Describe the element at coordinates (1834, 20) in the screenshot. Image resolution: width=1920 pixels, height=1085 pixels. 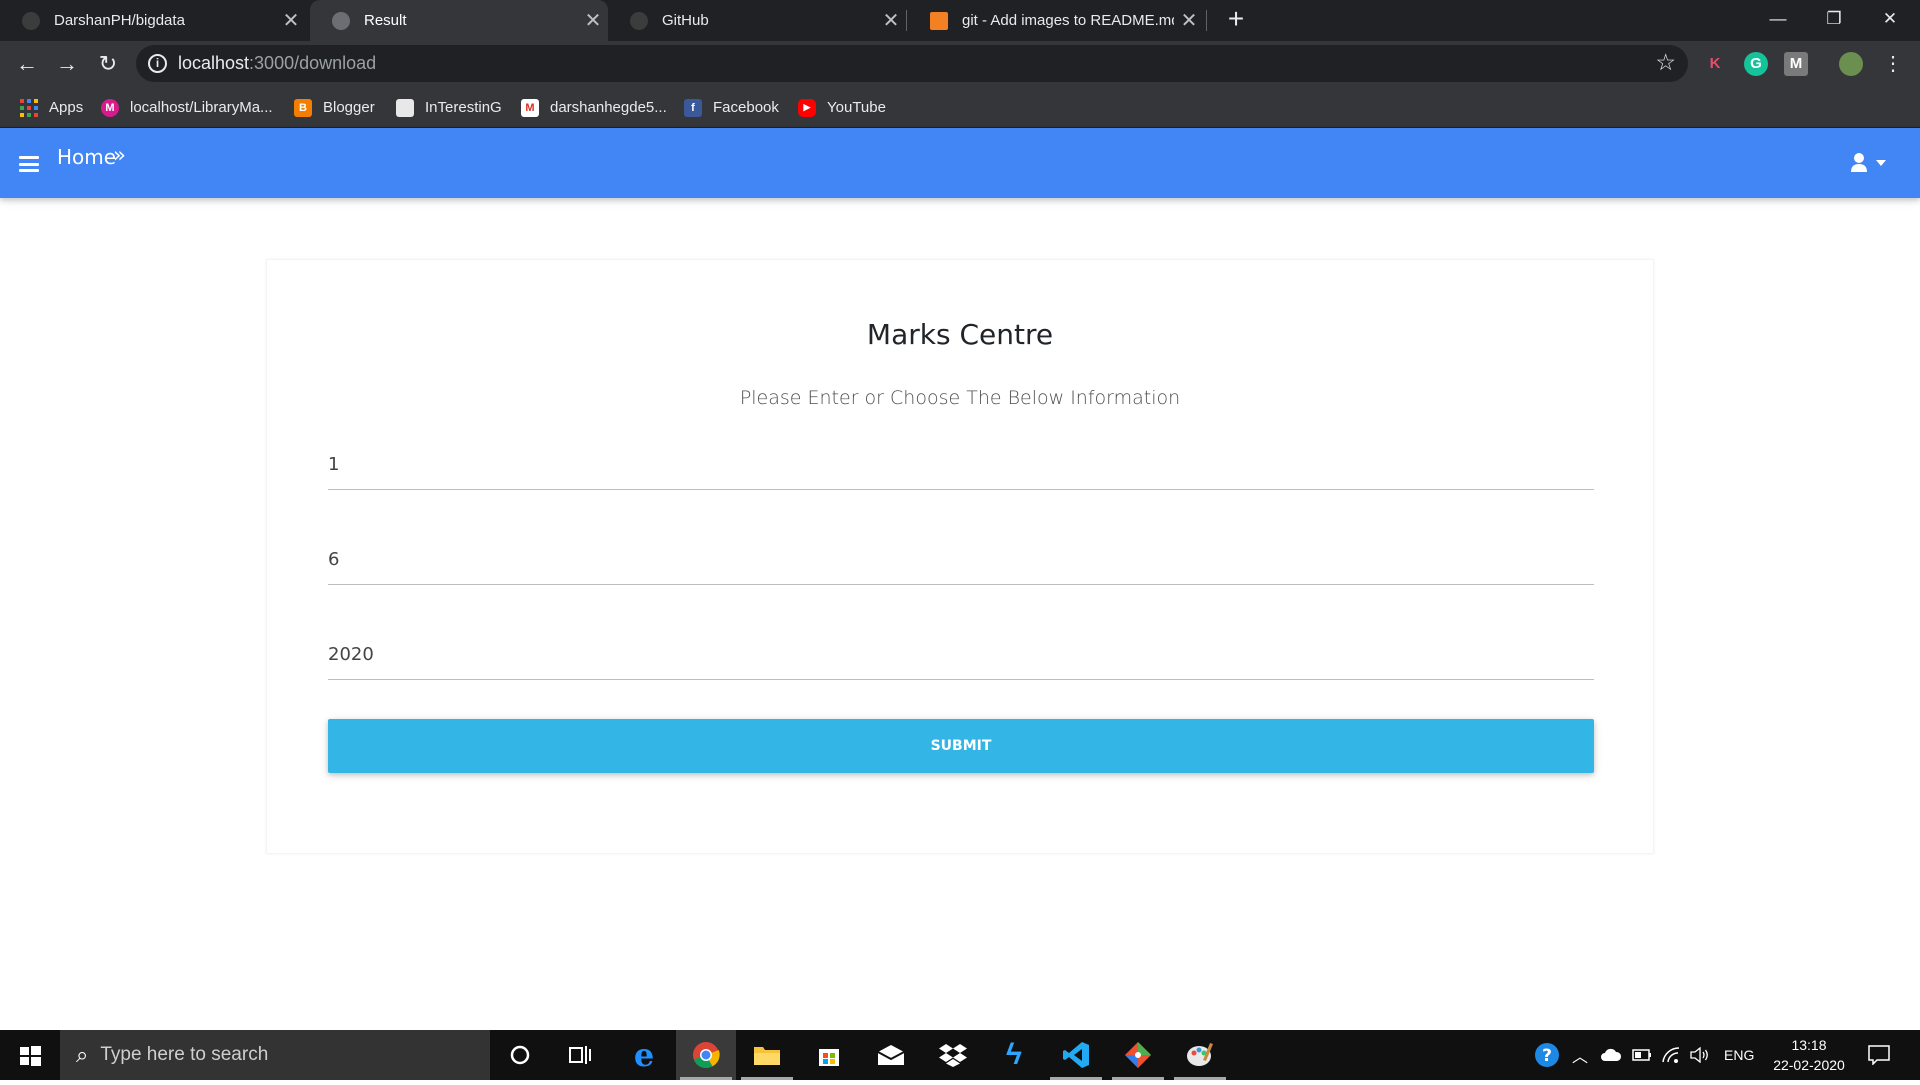
I see `restore-window-button: ❐` at that location.